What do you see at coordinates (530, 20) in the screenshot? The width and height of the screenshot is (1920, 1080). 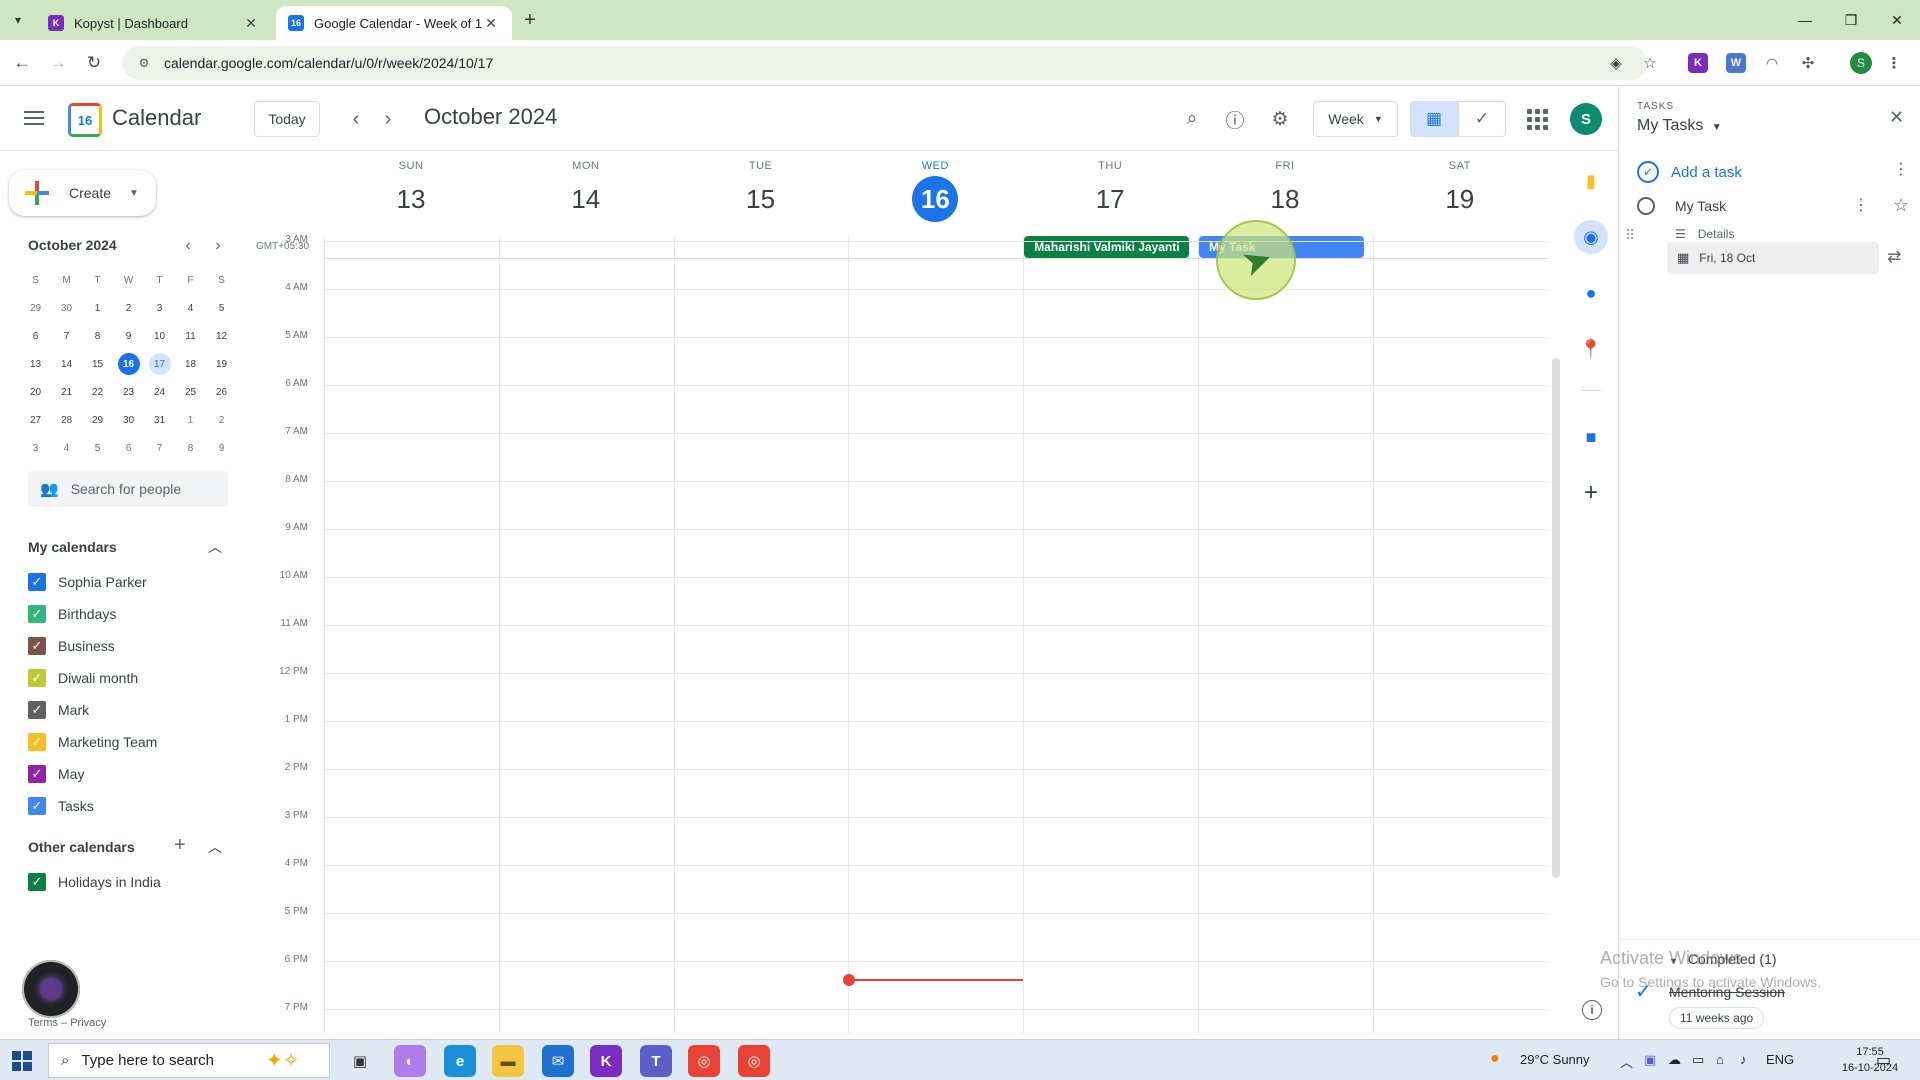 I see `new-tab-icon: +` at bounding box center [530, 20].